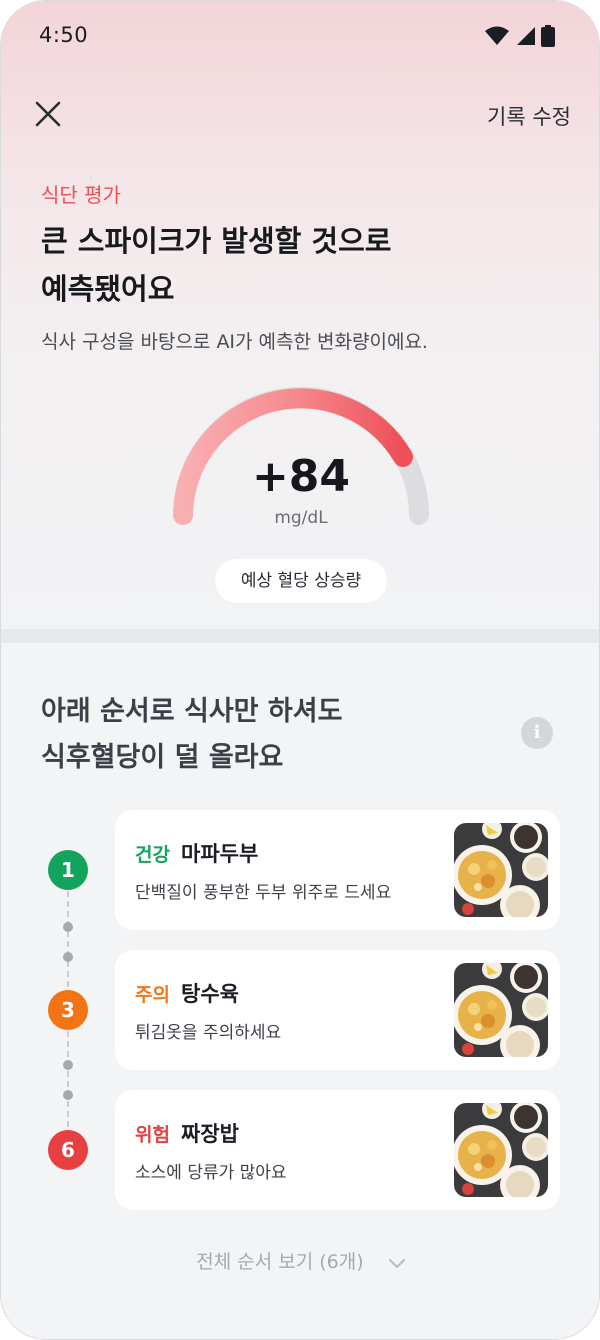 The width and height of the screenshot is (600, 1340). Describe the element at coordinates (68, 1150) in the screenshot. I see `step-number-badge: 6` at that location.